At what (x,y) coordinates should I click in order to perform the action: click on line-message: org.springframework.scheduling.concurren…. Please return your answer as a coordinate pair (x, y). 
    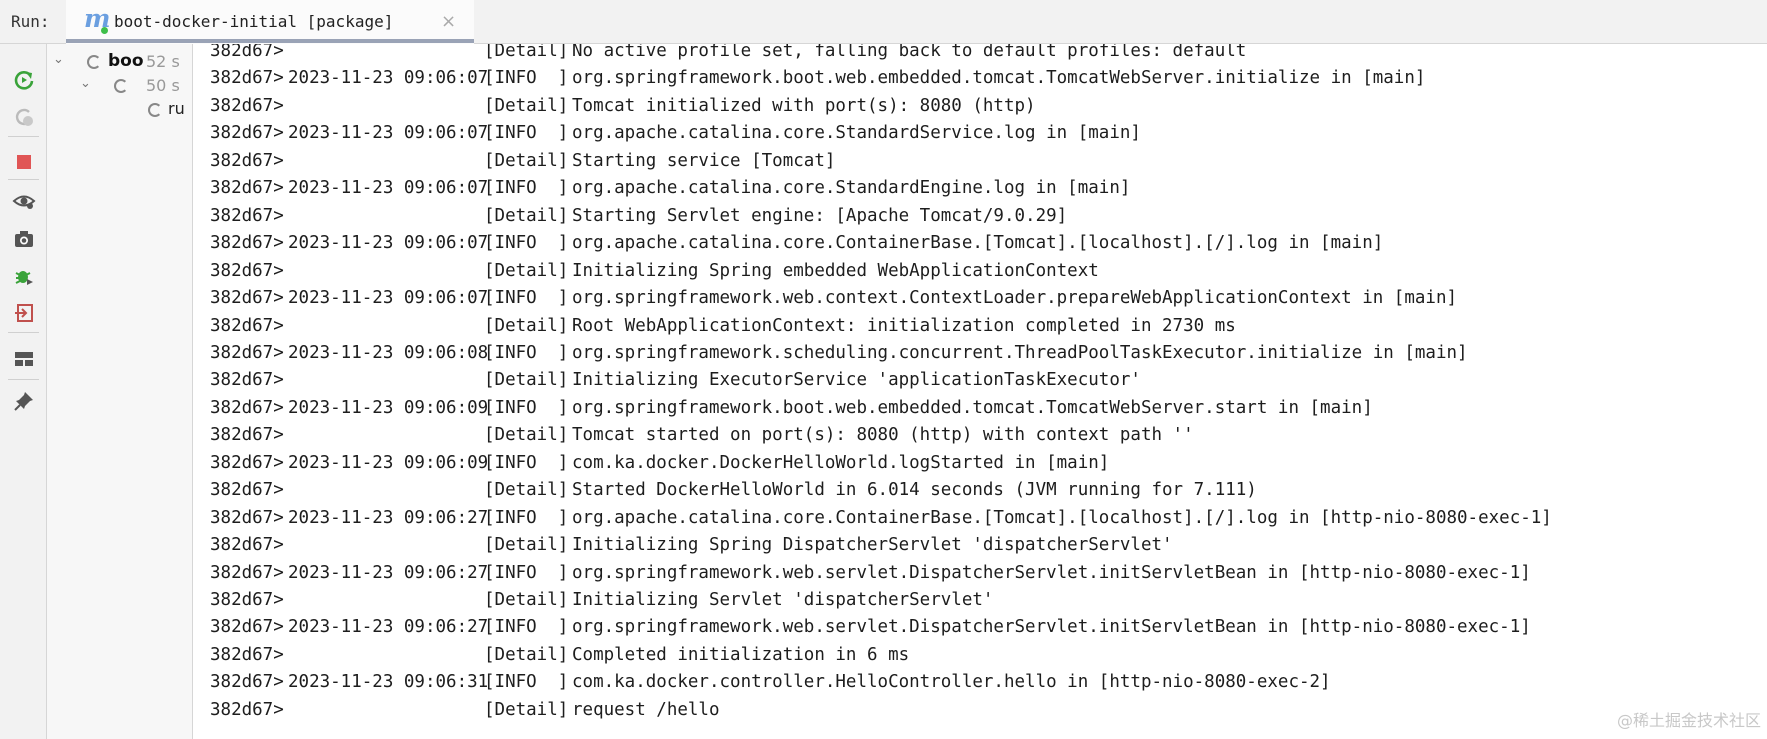
    Looking at the image, I should click on (1020, 352).